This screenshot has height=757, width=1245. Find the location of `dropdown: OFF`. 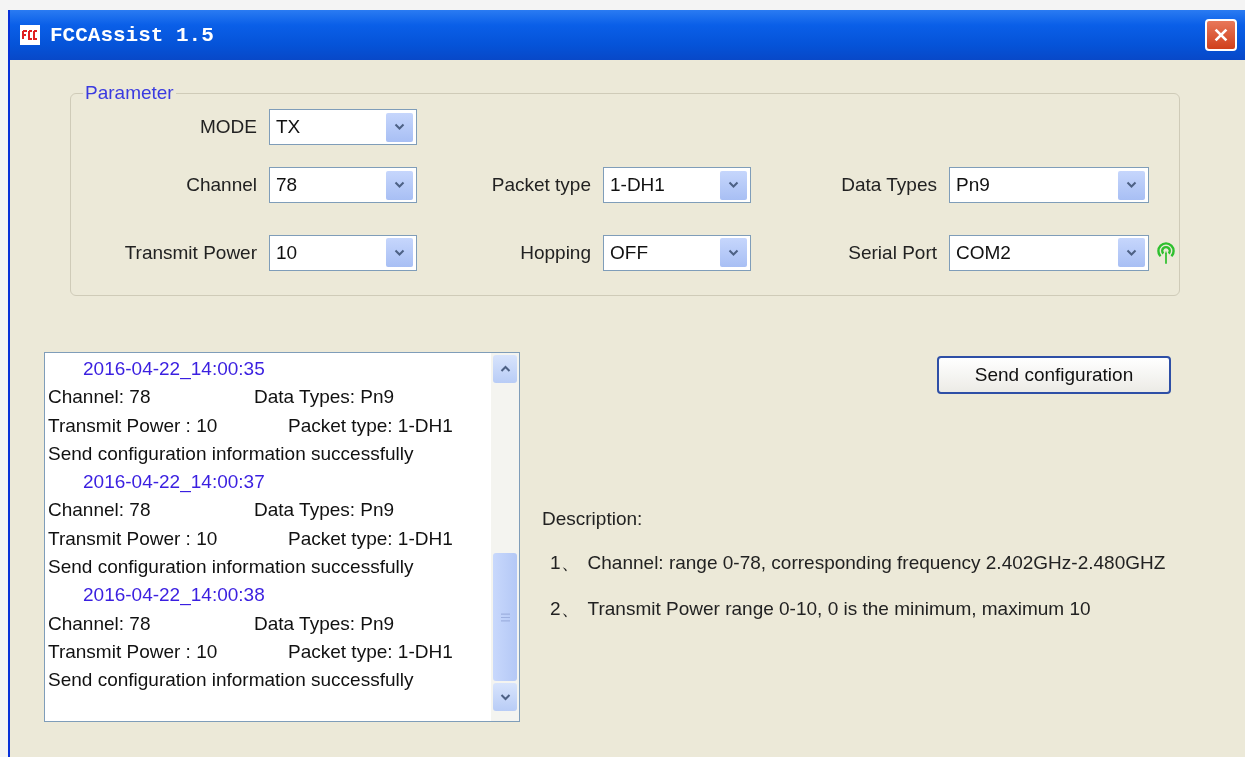

dropdown: OFF is located at coordinates (677, 252).